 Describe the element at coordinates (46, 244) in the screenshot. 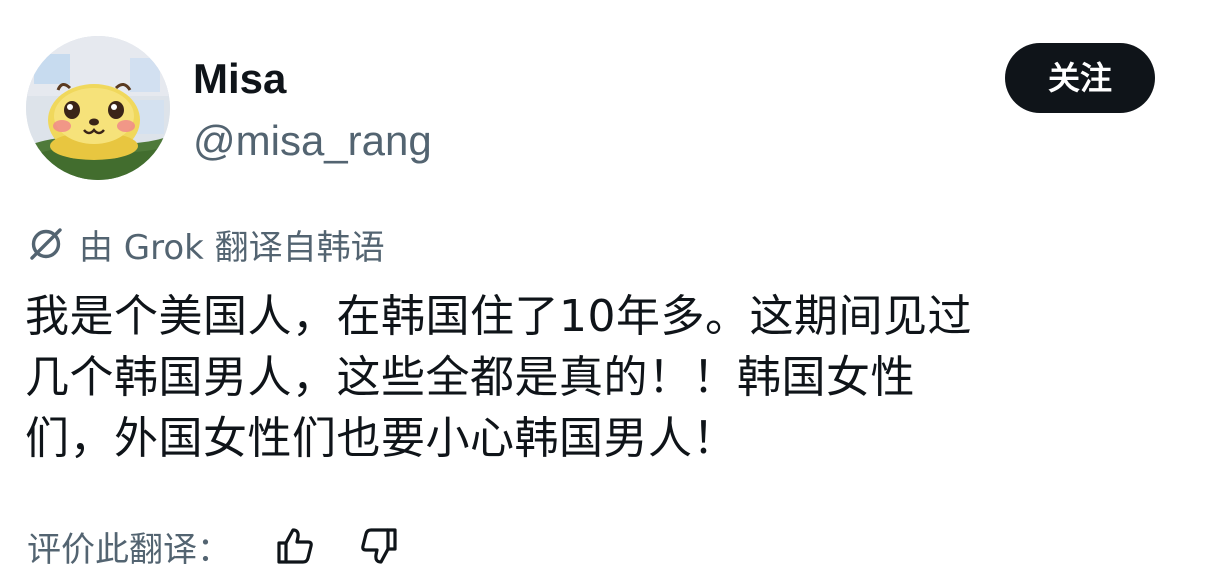

I see `grok-icon` at that location.